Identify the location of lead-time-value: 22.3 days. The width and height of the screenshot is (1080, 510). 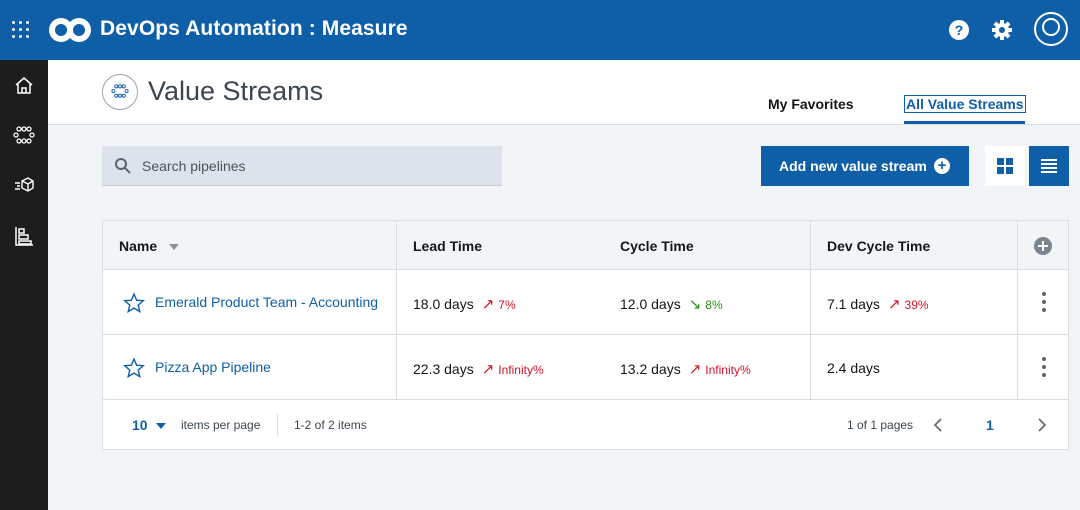
(443, 369).